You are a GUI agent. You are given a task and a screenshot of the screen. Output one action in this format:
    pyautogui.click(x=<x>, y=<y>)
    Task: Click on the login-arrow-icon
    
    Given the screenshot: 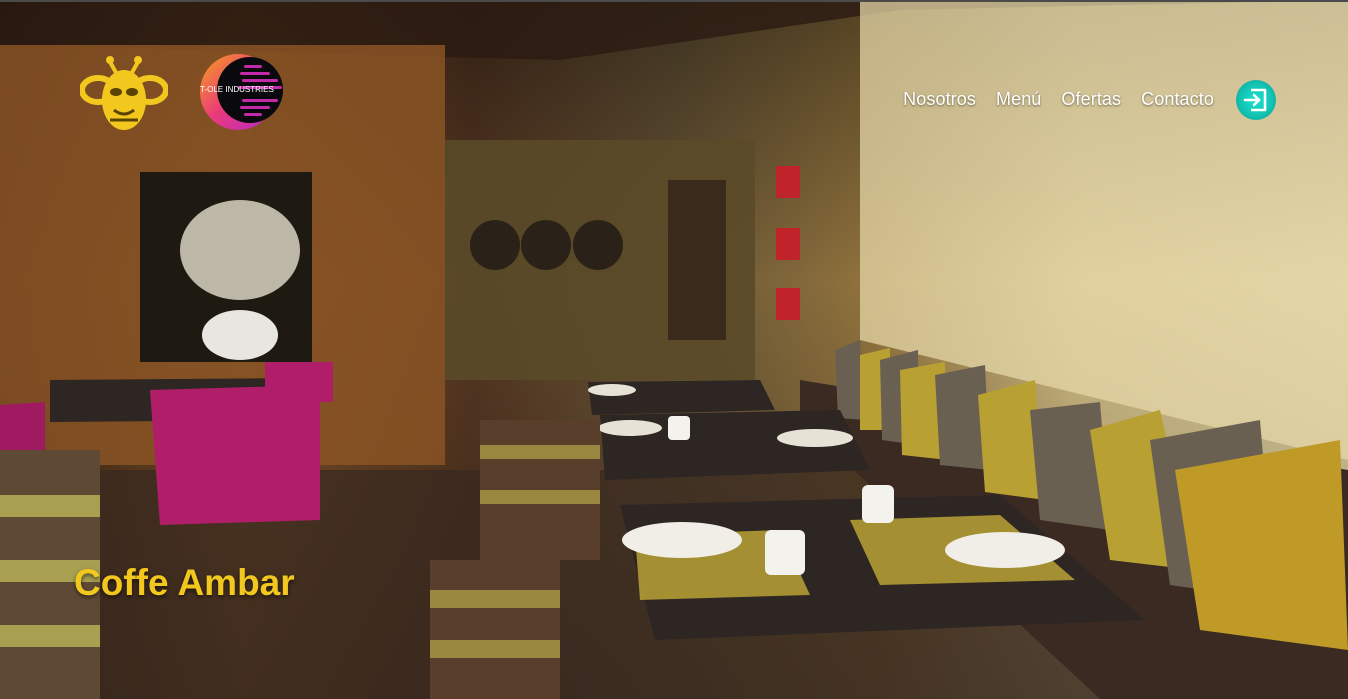 What is the action you would take?
    pyautogui.click(x=1255, y=100)
    